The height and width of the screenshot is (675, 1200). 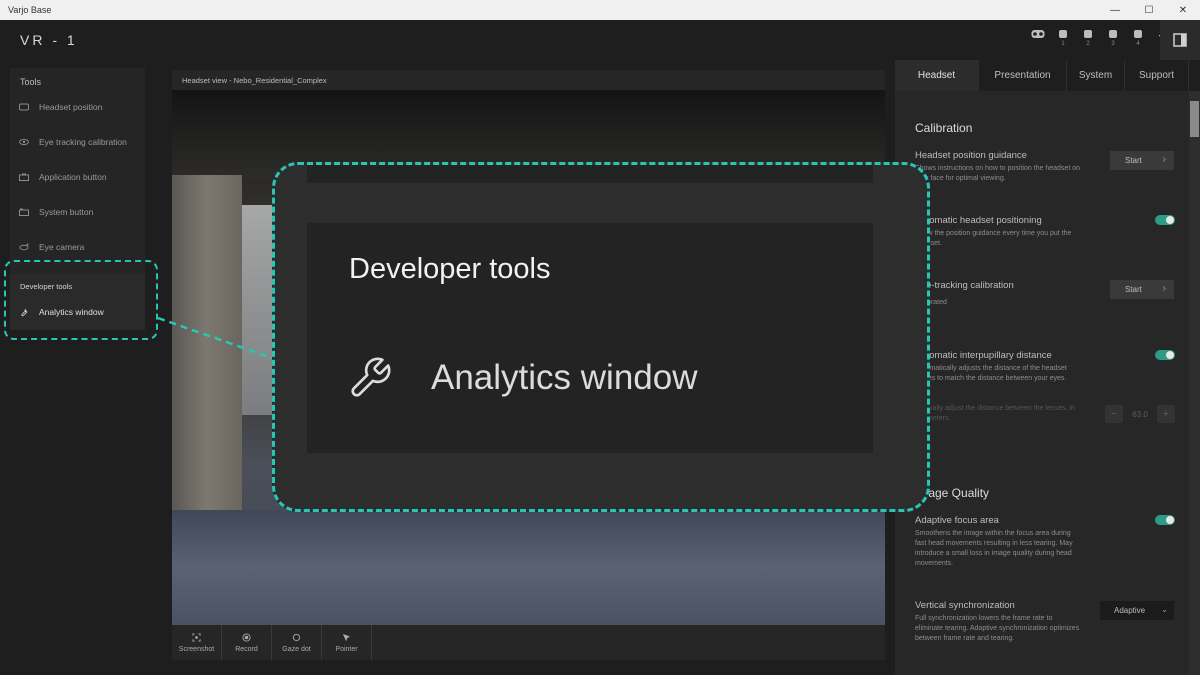 I want to click on wrench-icon, so click(x=371, y=377).